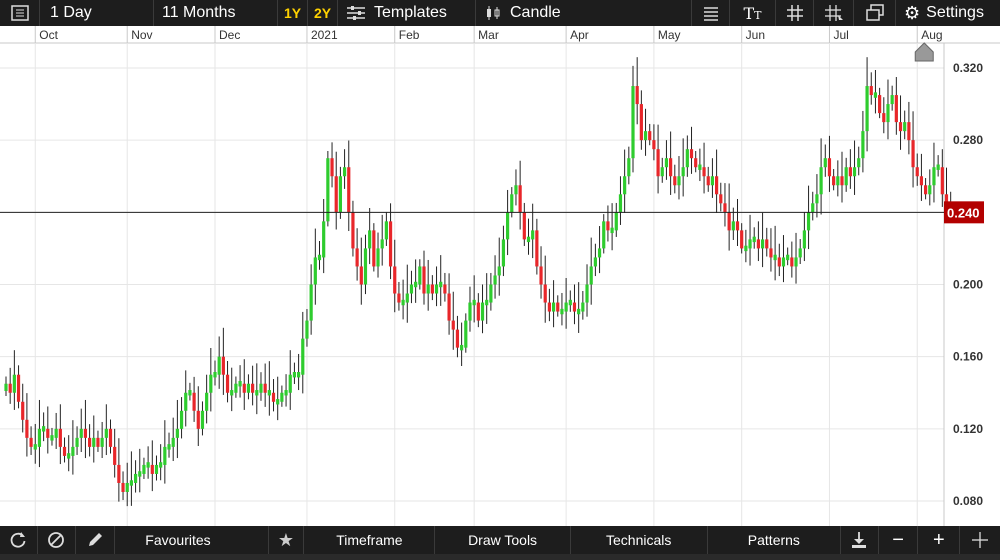 Image resolution: width=1000 pixels, height=560 pixels. What do you see at coordinates (939, 540) in the screenshot?
I see `zoom-in-button: +` at bounding box center [939, 540].